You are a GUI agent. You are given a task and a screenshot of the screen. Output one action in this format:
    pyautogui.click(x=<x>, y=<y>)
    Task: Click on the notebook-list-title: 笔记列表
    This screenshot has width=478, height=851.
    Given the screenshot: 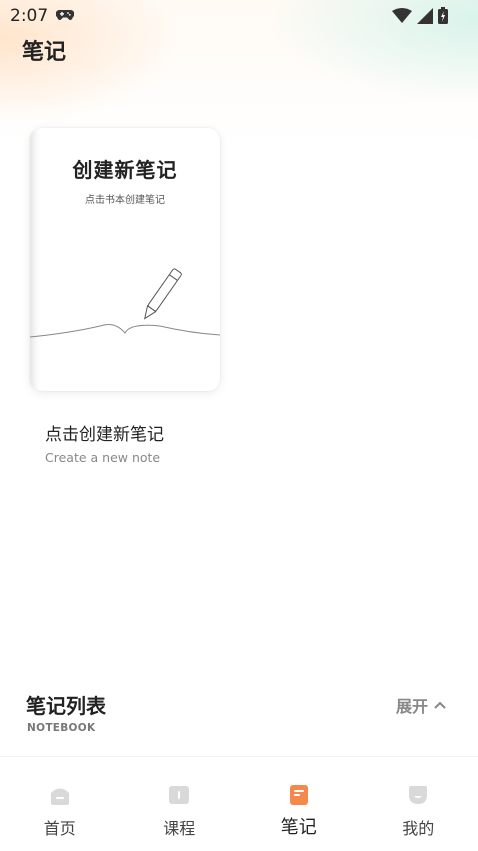 What is the action you would take?
    pyautogui.click(x=66, y=704)
    